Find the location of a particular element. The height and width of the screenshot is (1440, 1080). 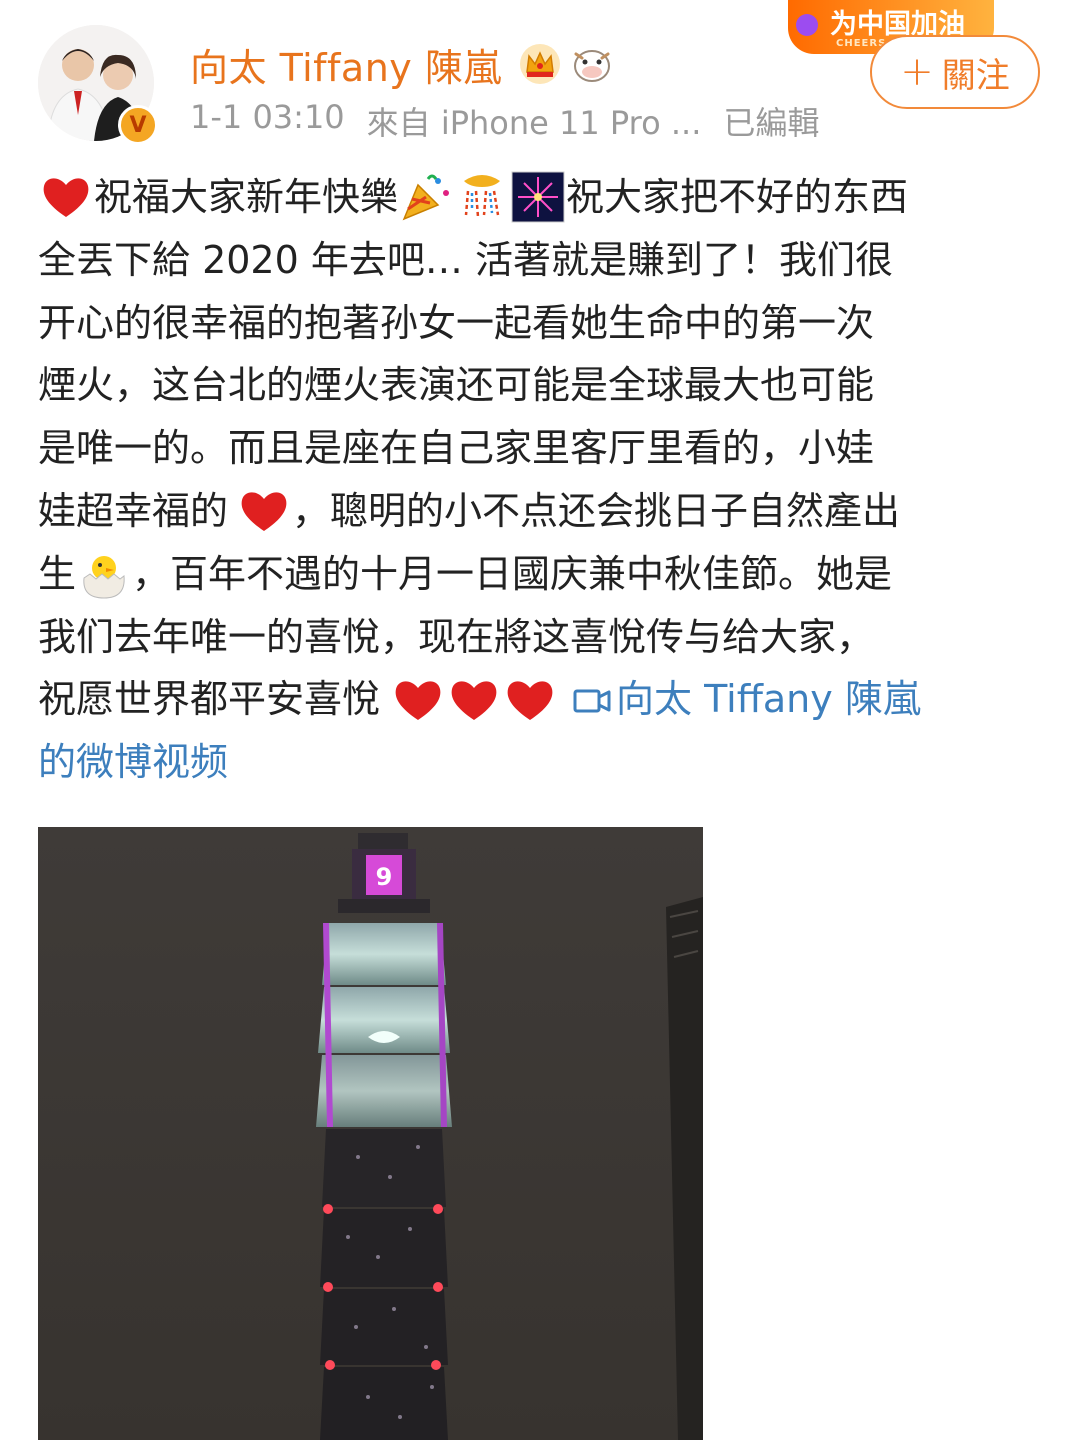

post-text: ，聰明的小不点还会挑日子自然產出 is located at coordinates (596, 510).